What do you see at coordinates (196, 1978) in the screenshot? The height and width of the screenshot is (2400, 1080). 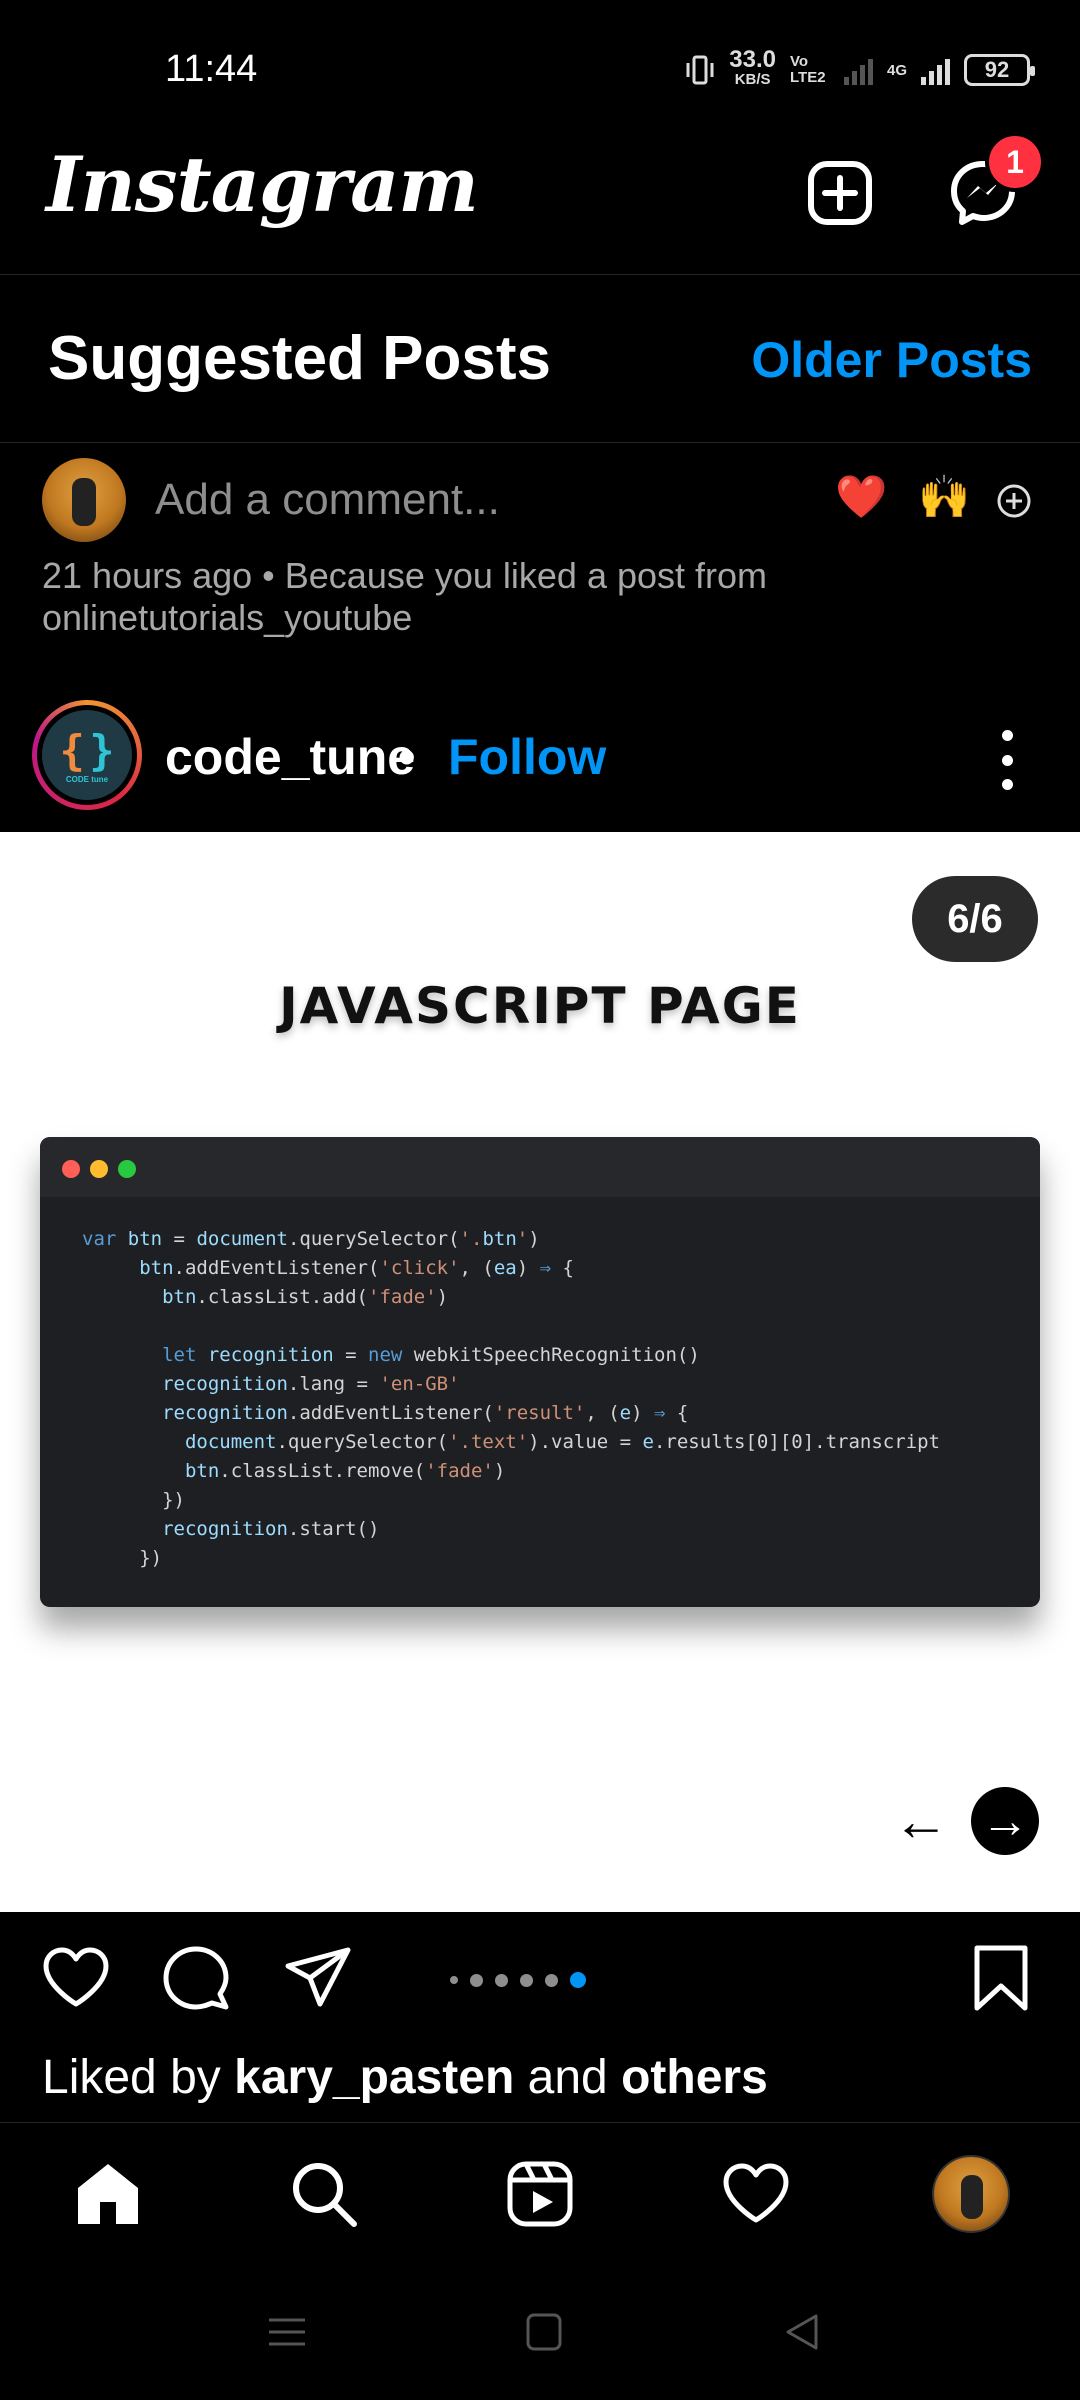 I see `comment-icon` at bounding box center [196, 1978].